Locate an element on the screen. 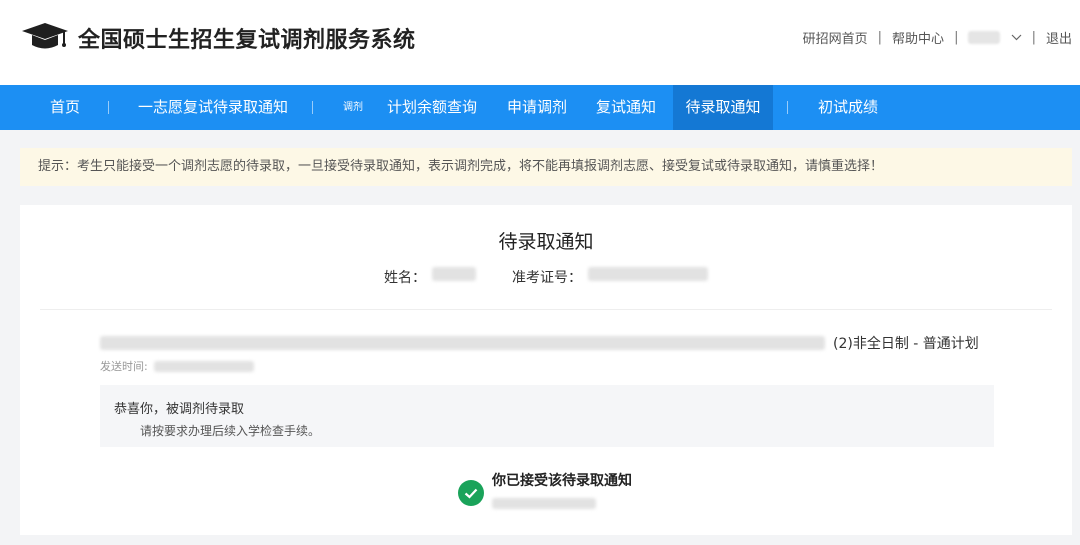 This screenshot has height=545, width=1080. accepted-time-redacted is located at coordinates (544, 503).